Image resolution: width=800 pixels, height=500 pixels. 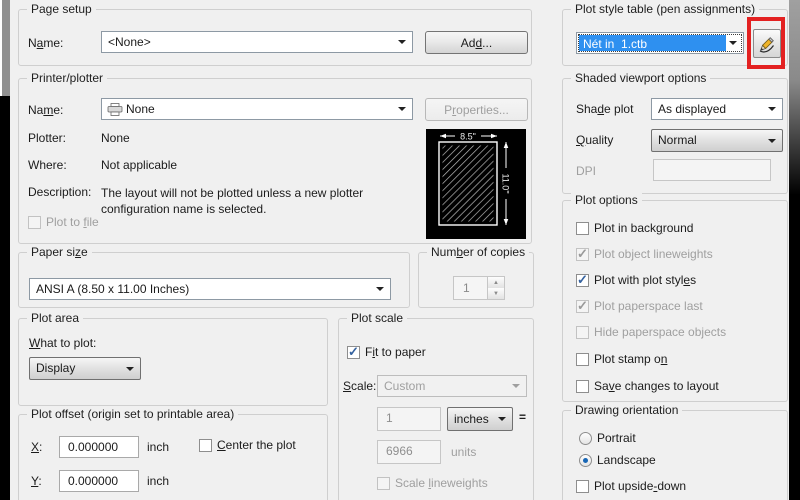 What do you see at coordinates (59, 252) in the screenshot?
I see `group-title: Paper size` at bounding box center [59, 252].